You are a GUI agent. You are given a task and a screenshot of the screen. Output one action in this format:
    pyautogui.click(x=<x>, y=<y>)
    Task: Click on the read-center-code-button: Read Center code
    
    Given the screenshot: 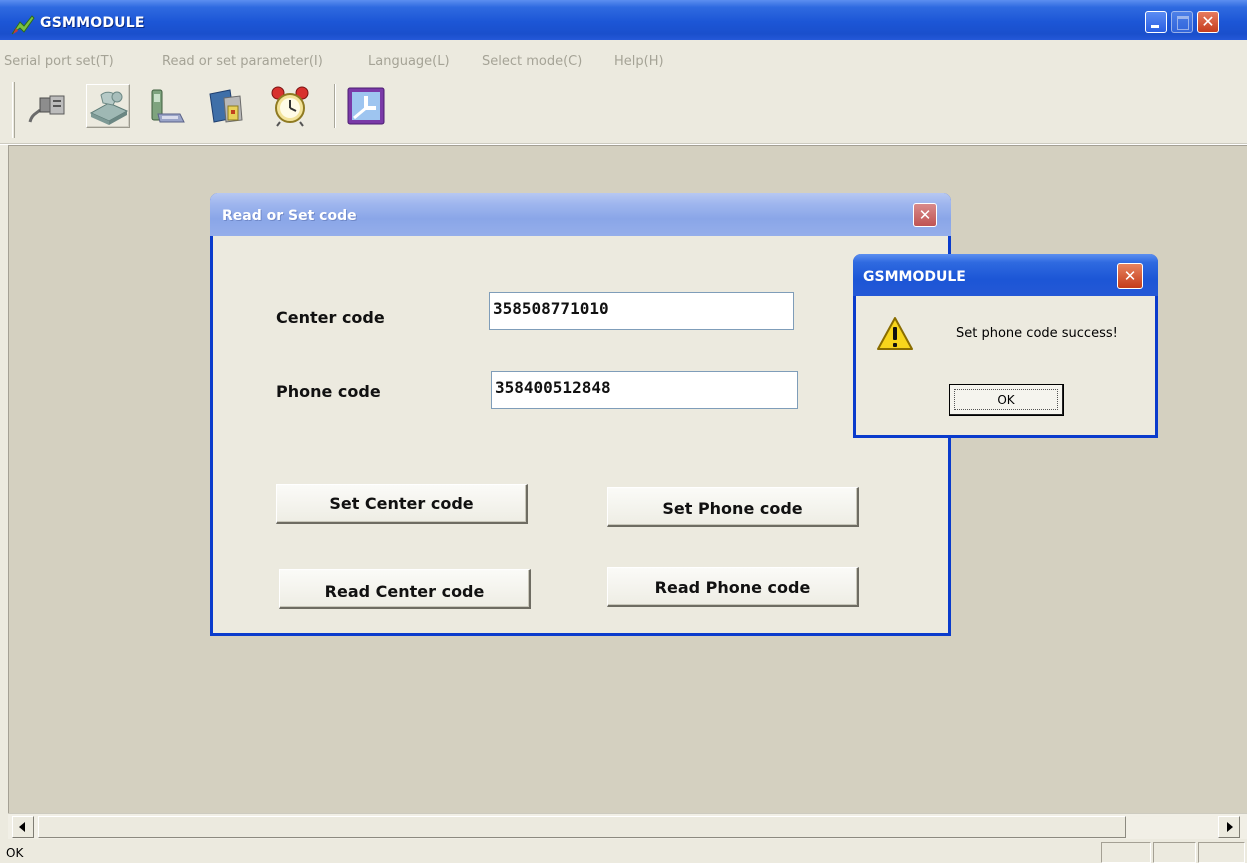 What is the action you would take?
    pyautogui.click(x=405, y=589)
    